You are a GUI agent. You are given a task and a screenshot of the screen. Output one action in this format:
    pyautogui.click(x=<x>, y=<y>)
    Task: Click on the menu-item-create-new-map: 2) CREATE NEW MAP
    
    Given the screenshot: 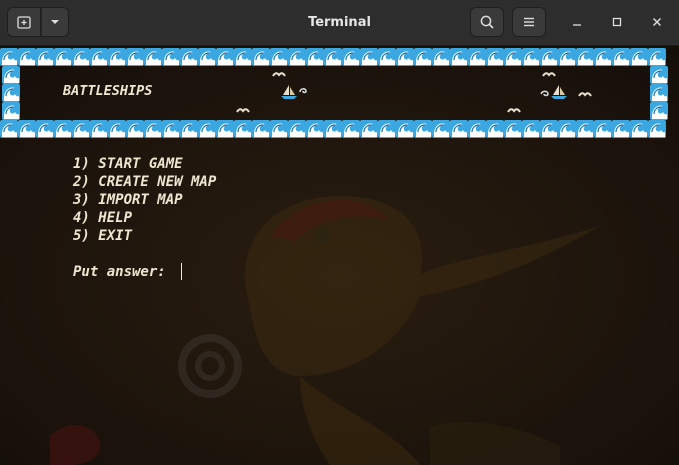 What is the action you would take?
    pyautogui.click(x=145, y=182)
    